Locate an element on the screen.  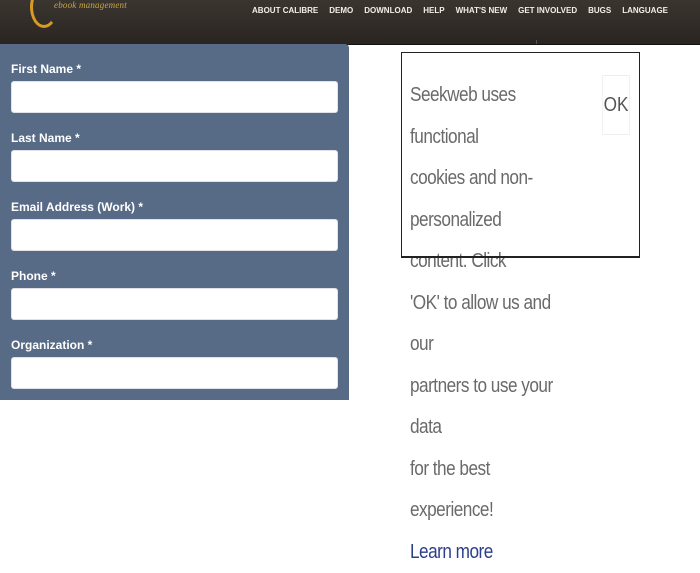
nav-item-whats-new: What's New is located at coordinates (482, 13).